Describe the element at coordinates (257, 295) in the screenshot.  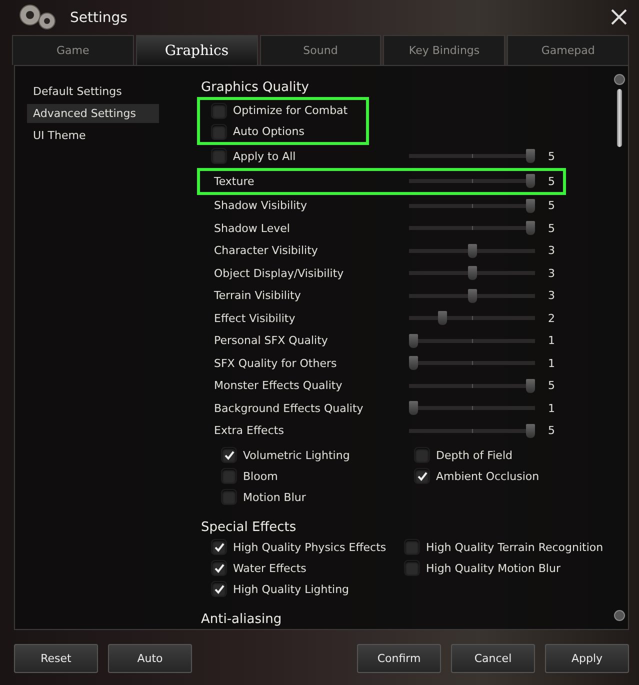
I see `setting-label: Terrain Visibility` at that location.